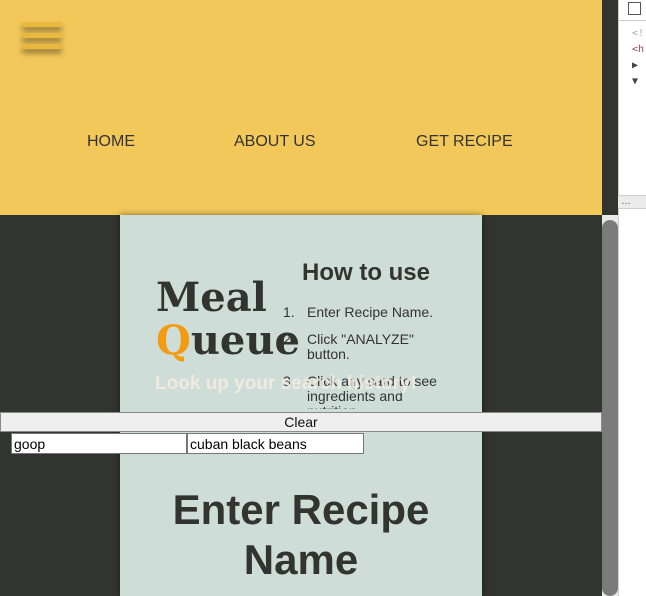 The width and height of the screenshot is (646, 596). Describe the element at coordinates (360, 346) in the screenshot. I see `how-to-step-text: Click "ANALYZE" button.` at that location.